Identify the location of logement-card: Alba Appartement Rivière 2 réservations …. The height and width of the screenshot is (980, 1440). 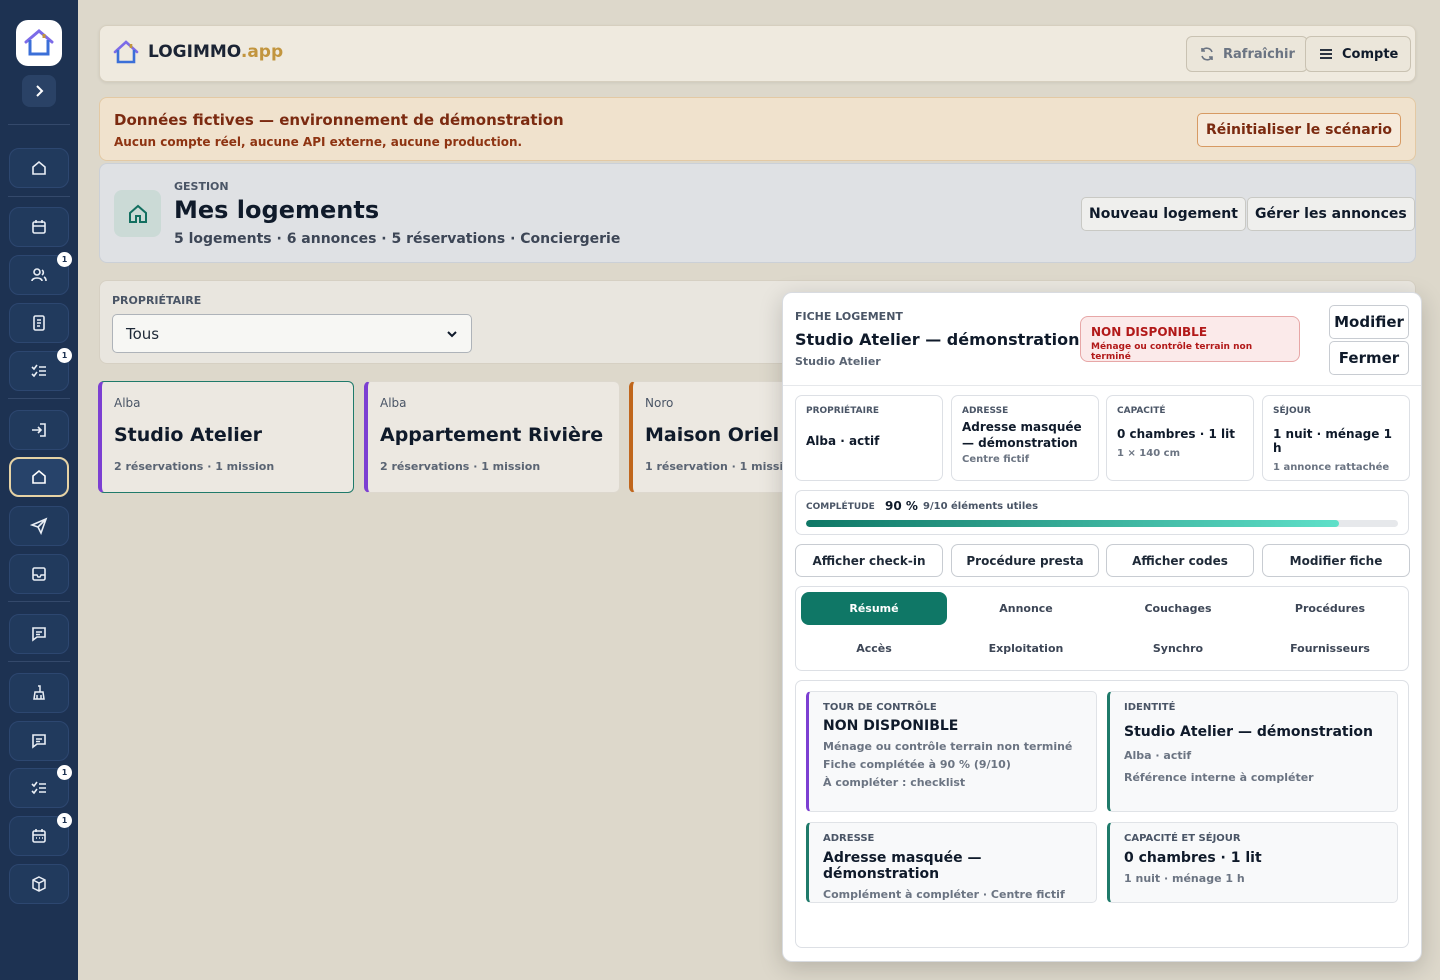
(492, 437).